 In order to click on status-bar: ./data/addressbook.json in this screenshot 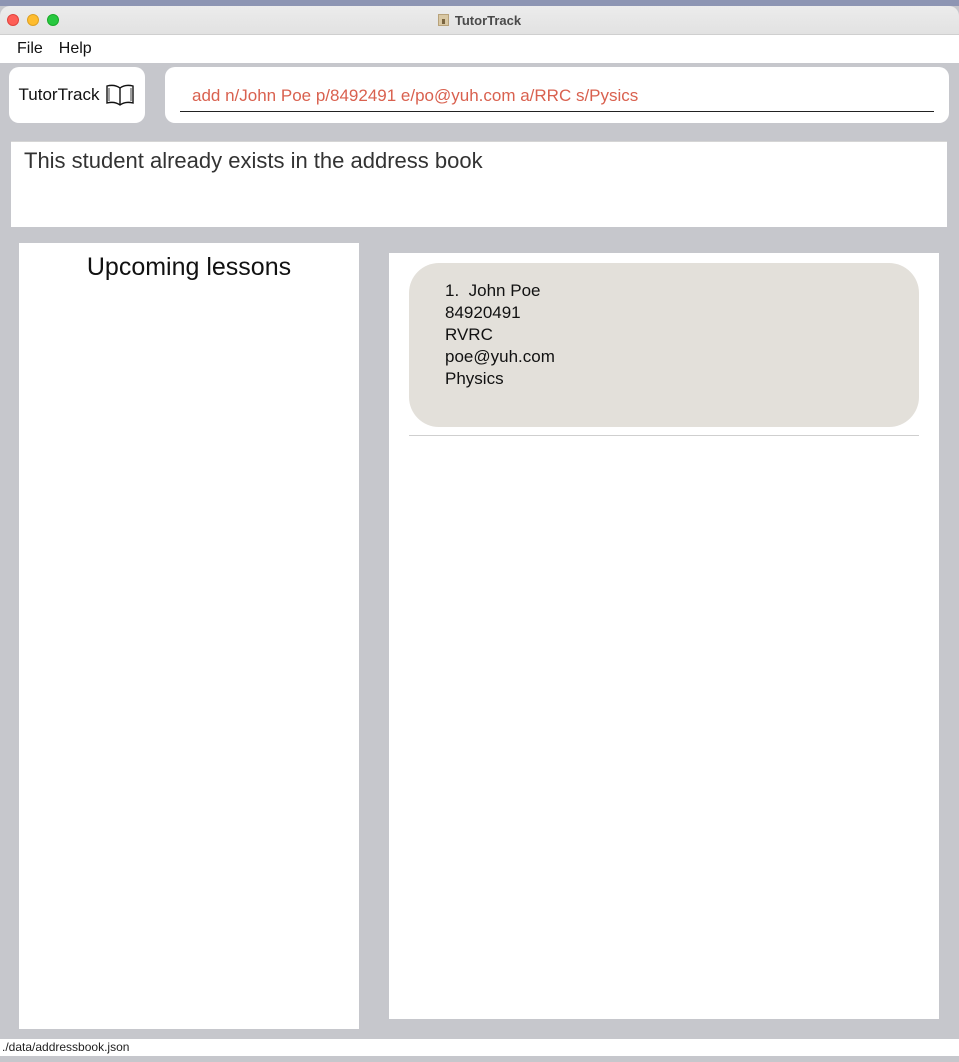, I will do `click(479, 1047)`.